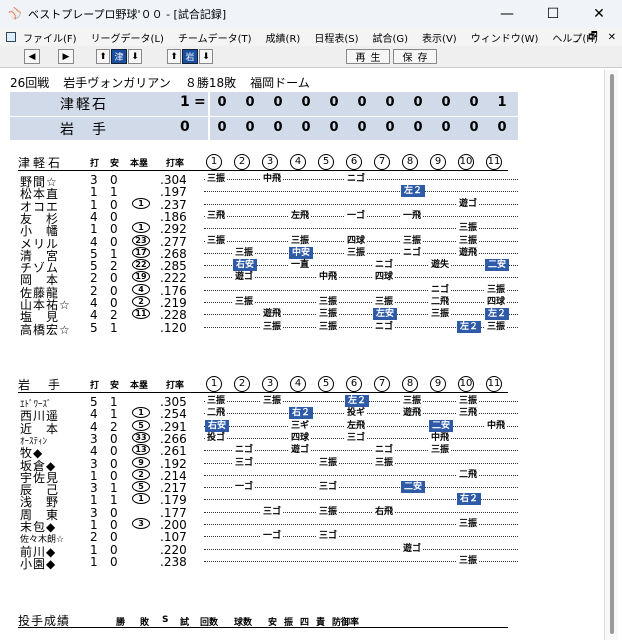 This screenshot has width=622, height=640. What do you see at coordinates (382, 384) in the screenshot?
I see `inning-number: 7` at bounding box center [382, 384].